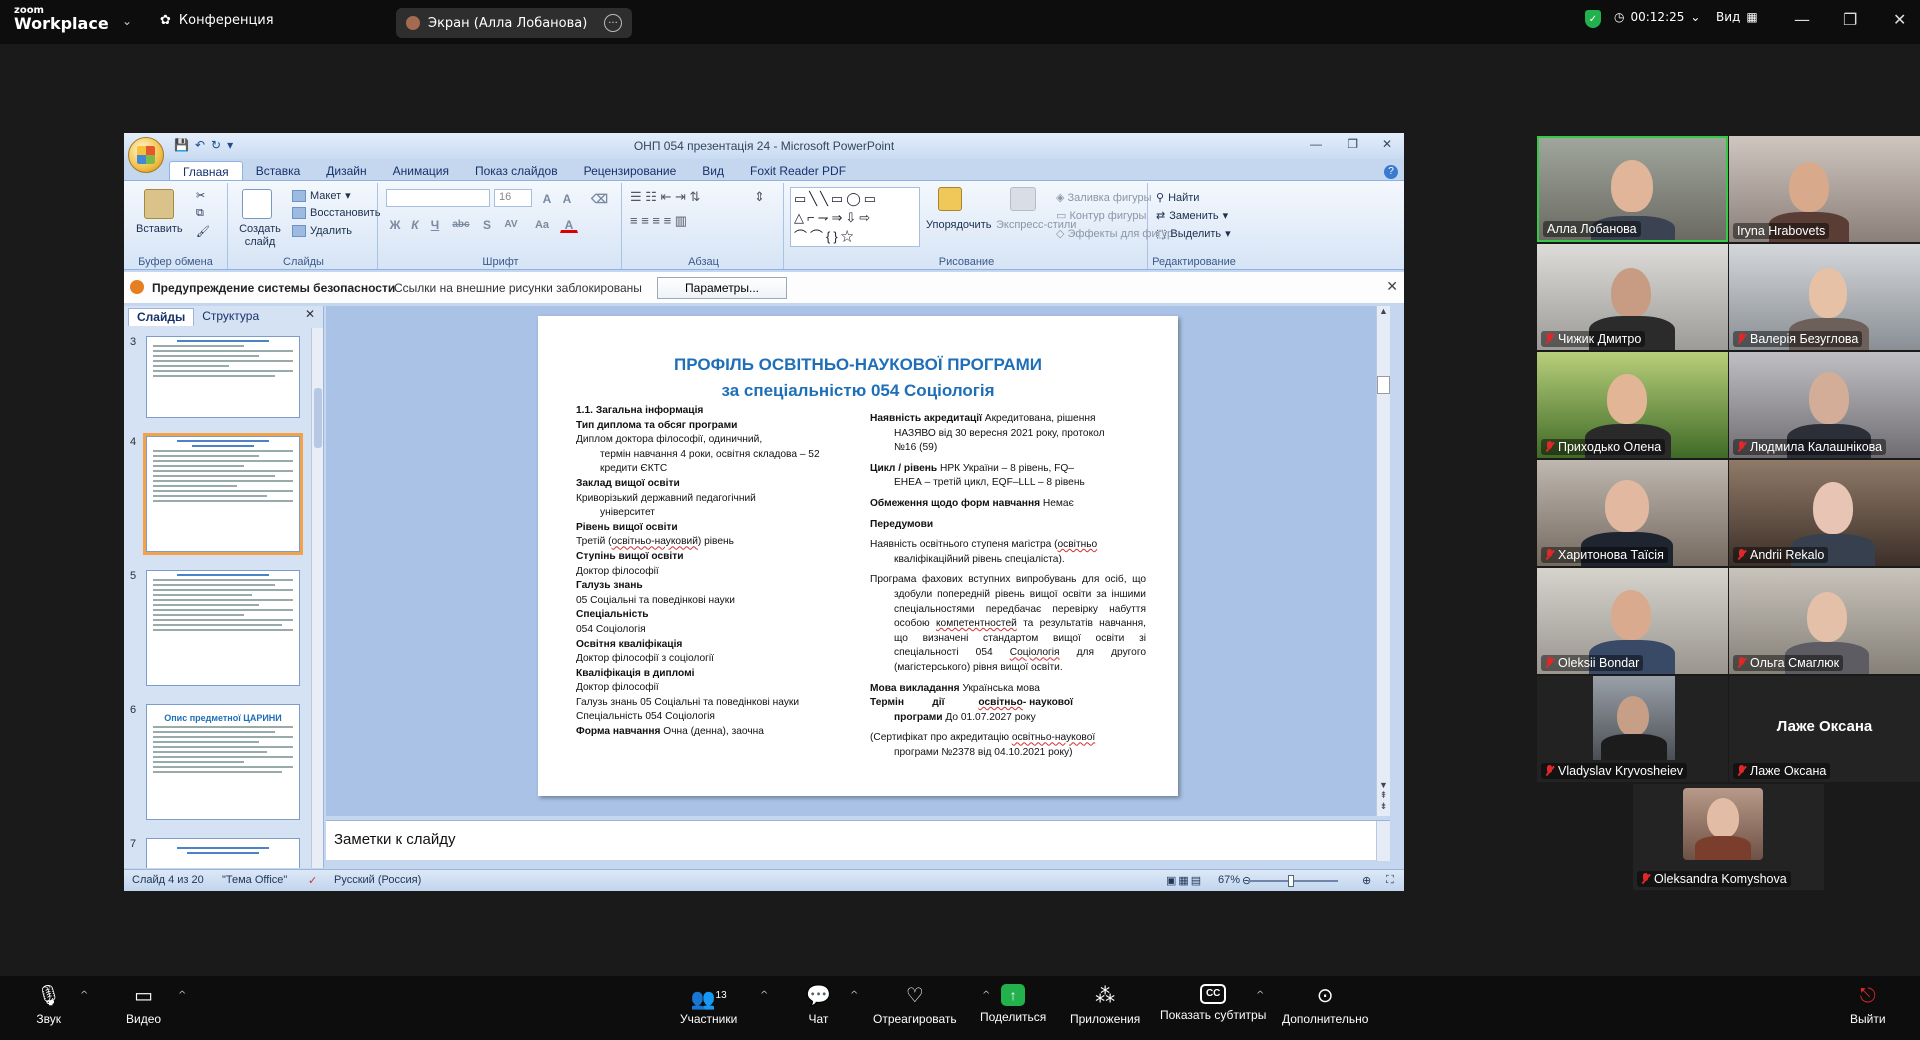 The image size is (1920, 1040). What do you see at coordinates (1824, 405) in the screenshot?
I see `participant-tile: Людмила Калашнікова` at bounding box center [1824, 405].